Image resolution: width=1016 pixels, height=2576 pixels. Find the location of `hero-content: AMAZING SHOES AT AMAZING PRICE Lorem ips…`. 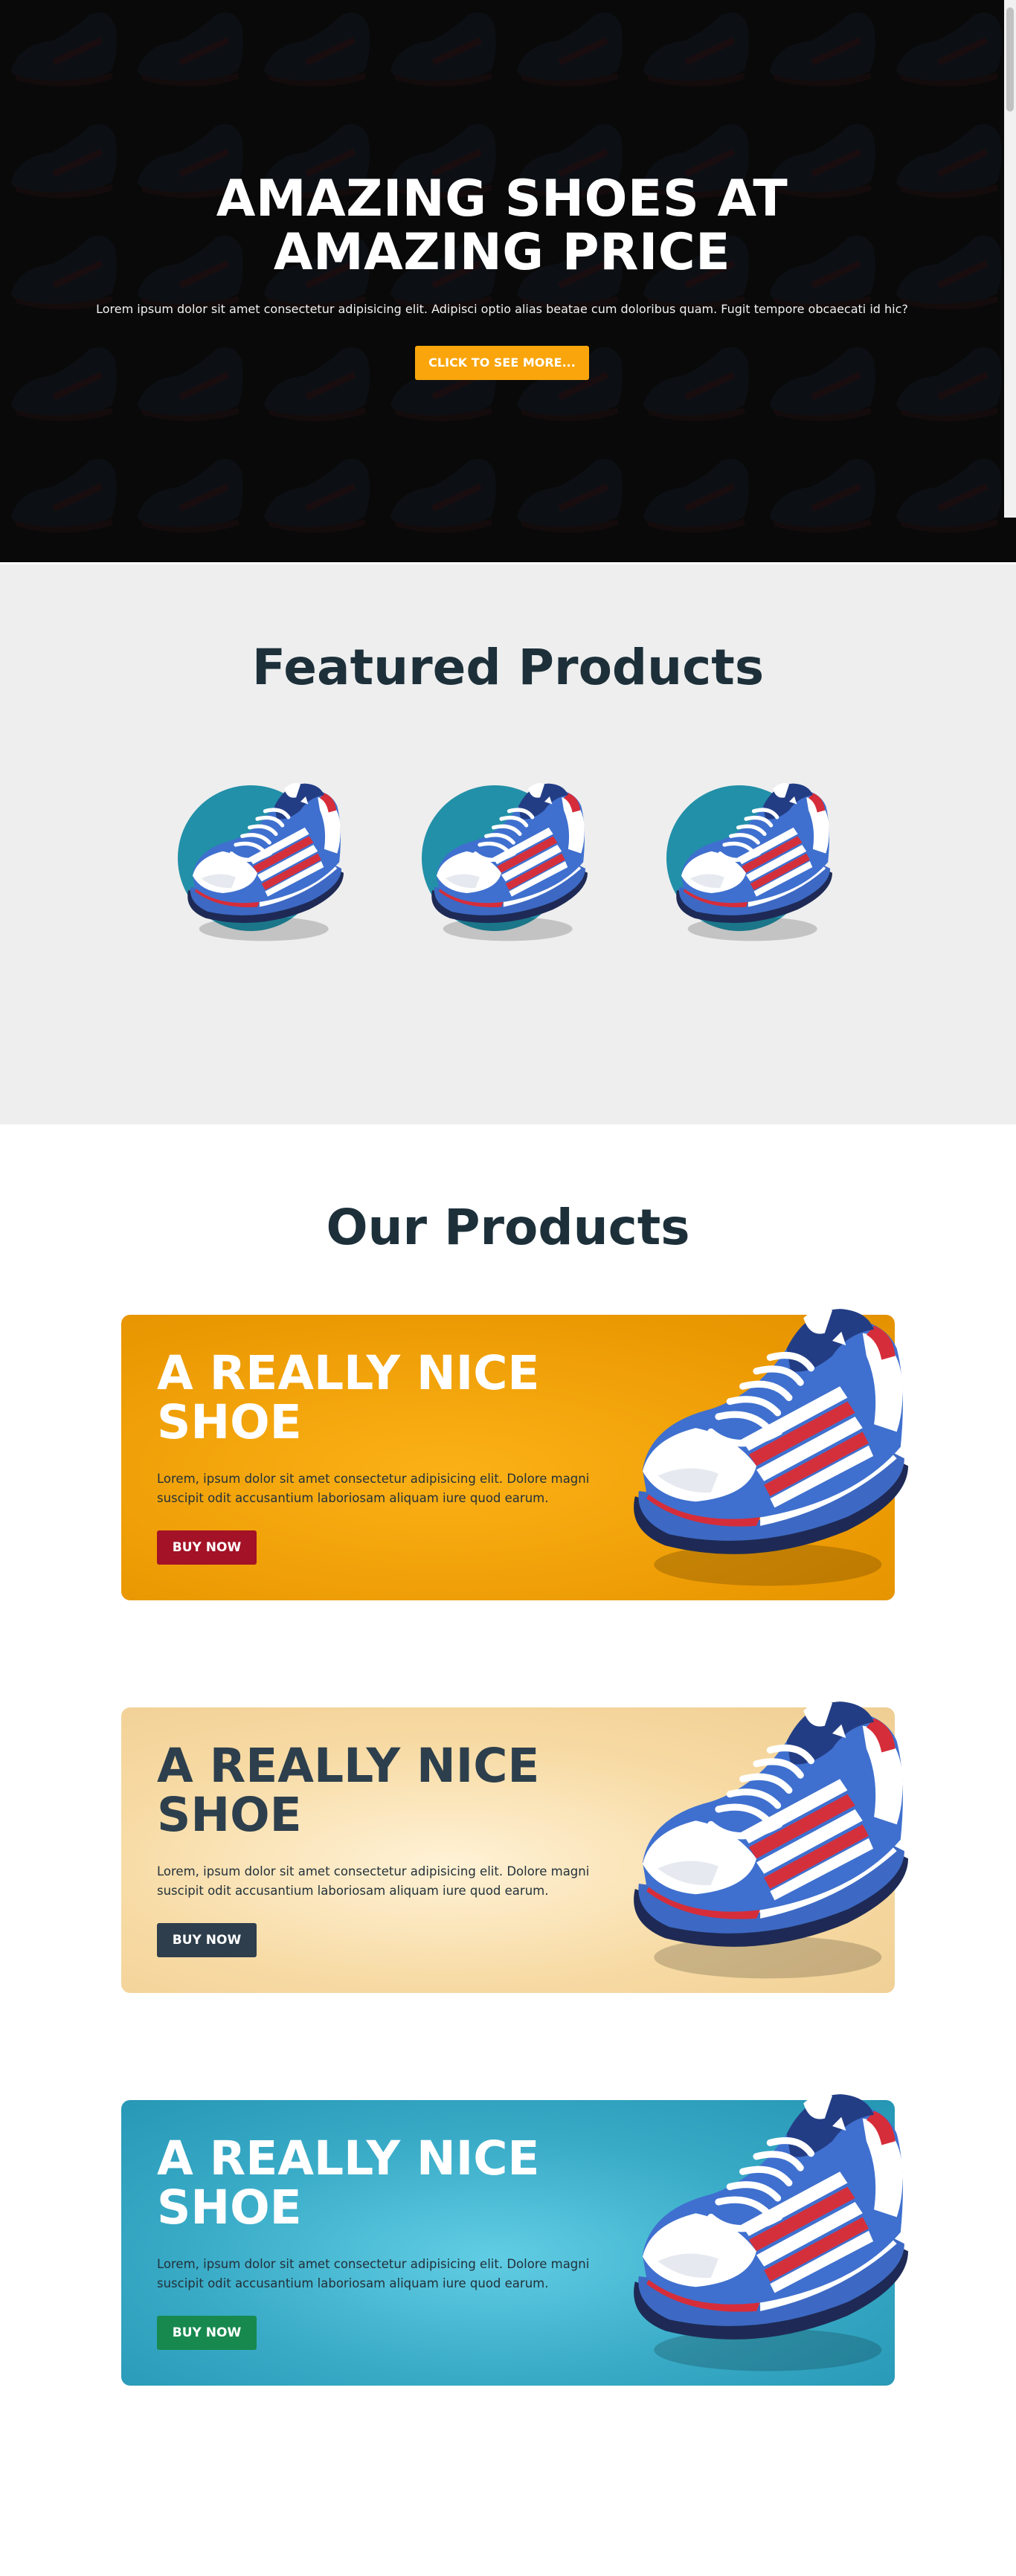

hero-content: AMAZING SHOES AT AMAZING PRICE Lorem ips… is located at coordinates (502, 276).